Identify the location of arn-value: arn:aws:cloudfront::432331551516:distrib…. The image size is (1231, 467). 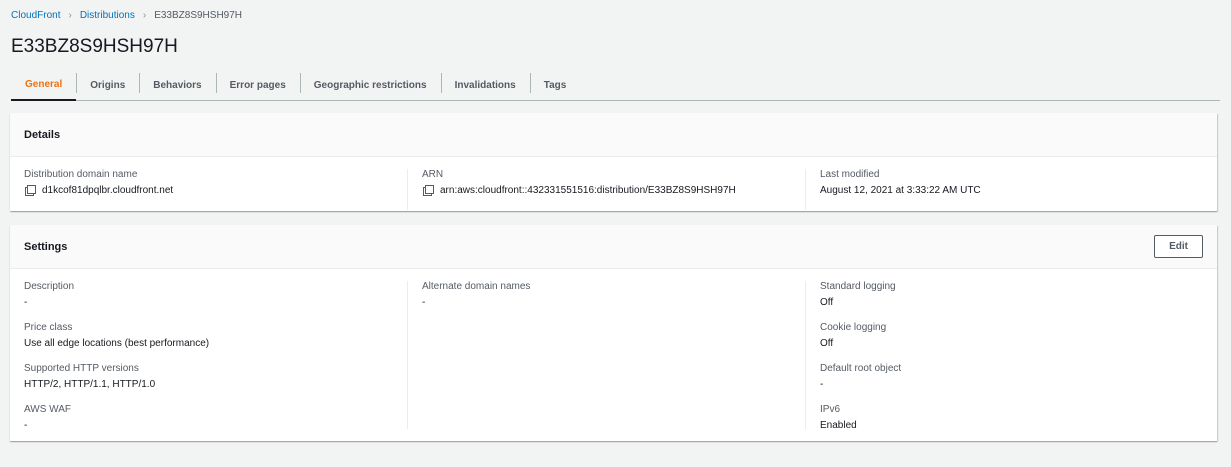
(588, 190).